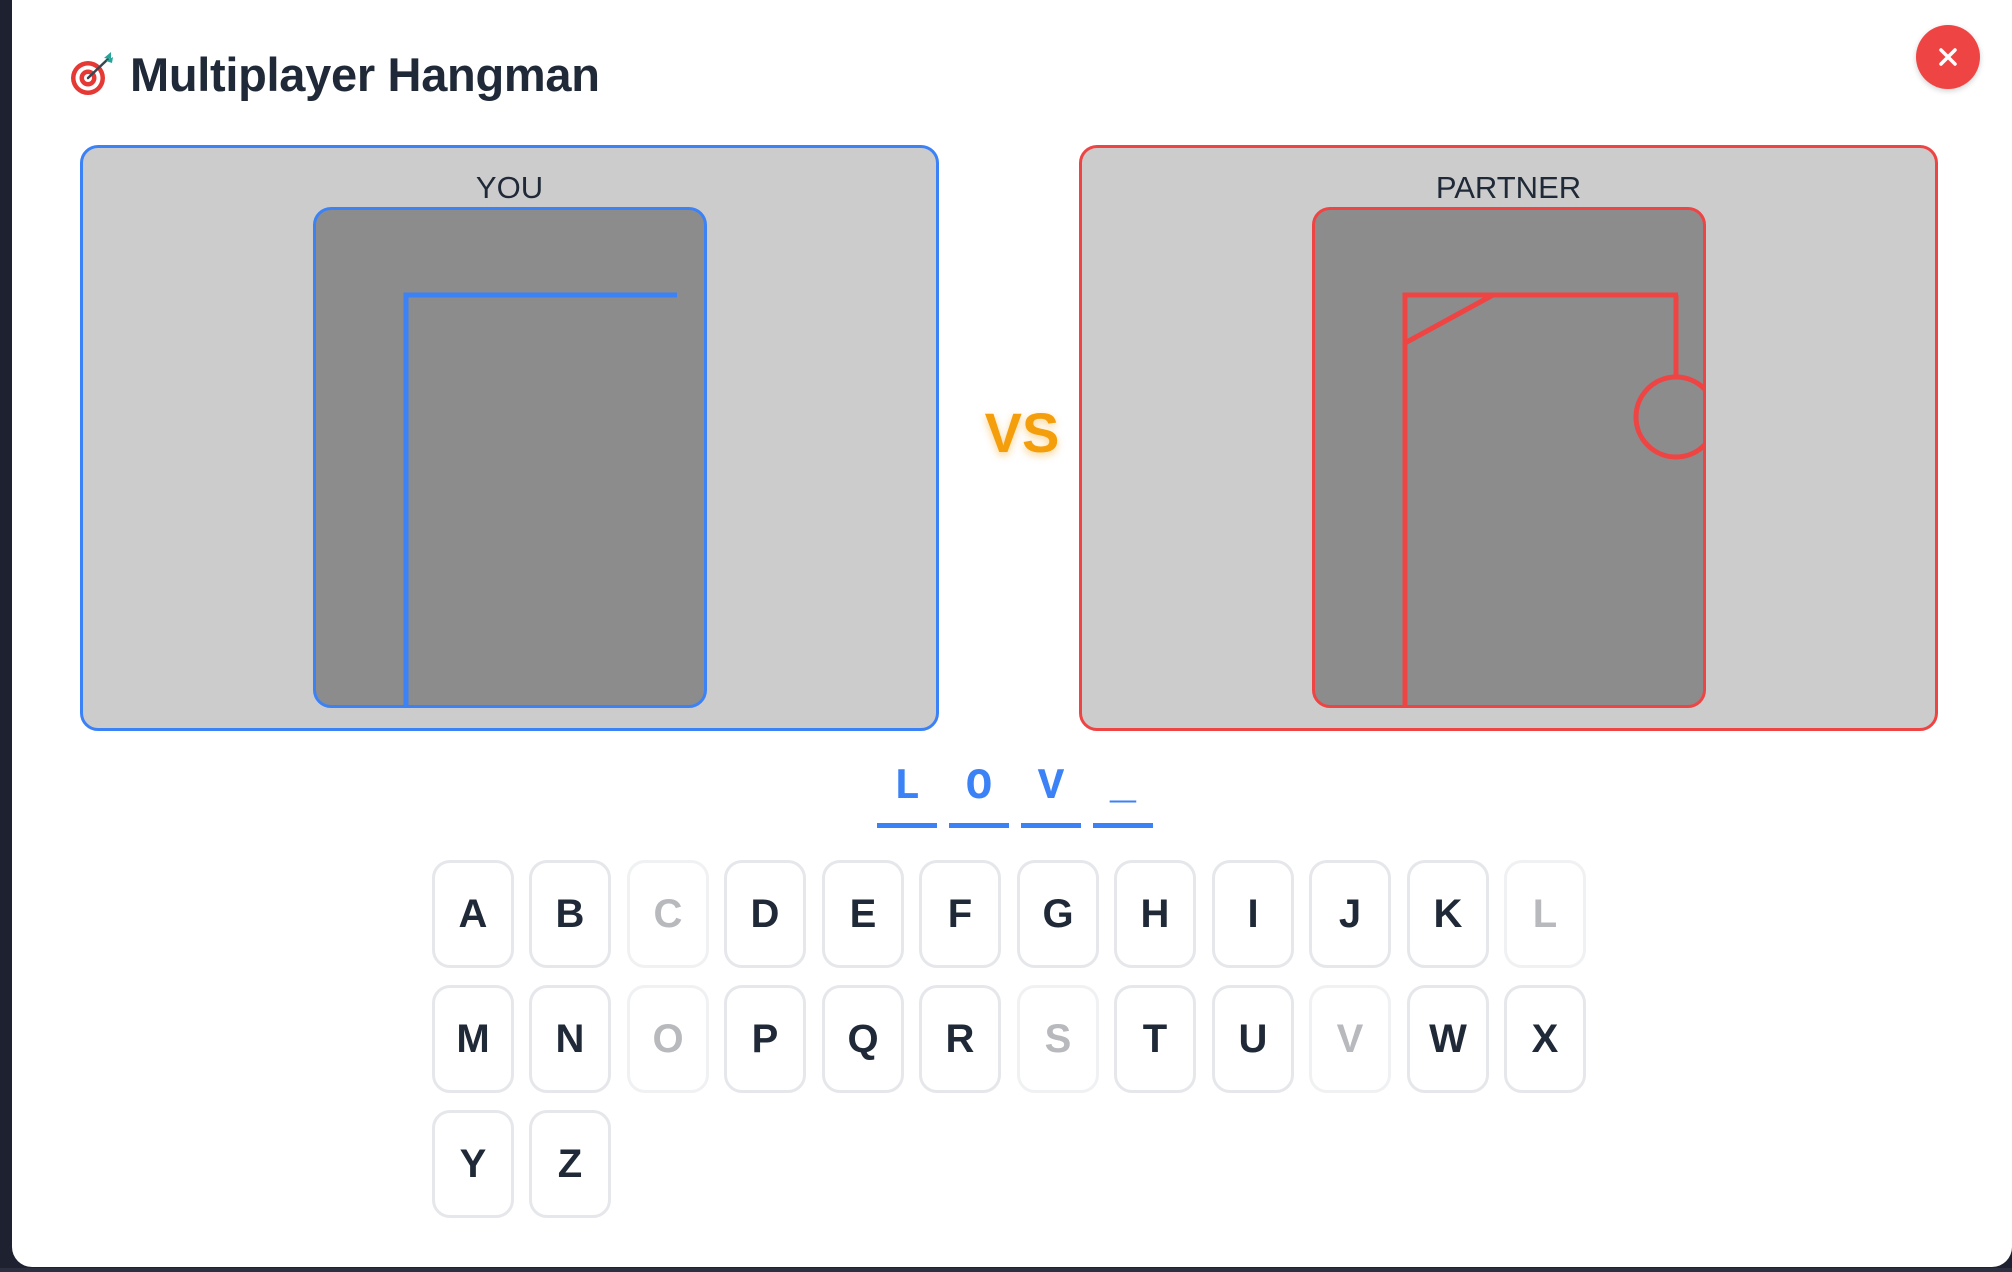 The width and height of the screenshot is (2012, 1272). What do you see at coordinates (92, 73) in the screenshot?
I see `dart-target-icon` at bounding box center [92, 73].